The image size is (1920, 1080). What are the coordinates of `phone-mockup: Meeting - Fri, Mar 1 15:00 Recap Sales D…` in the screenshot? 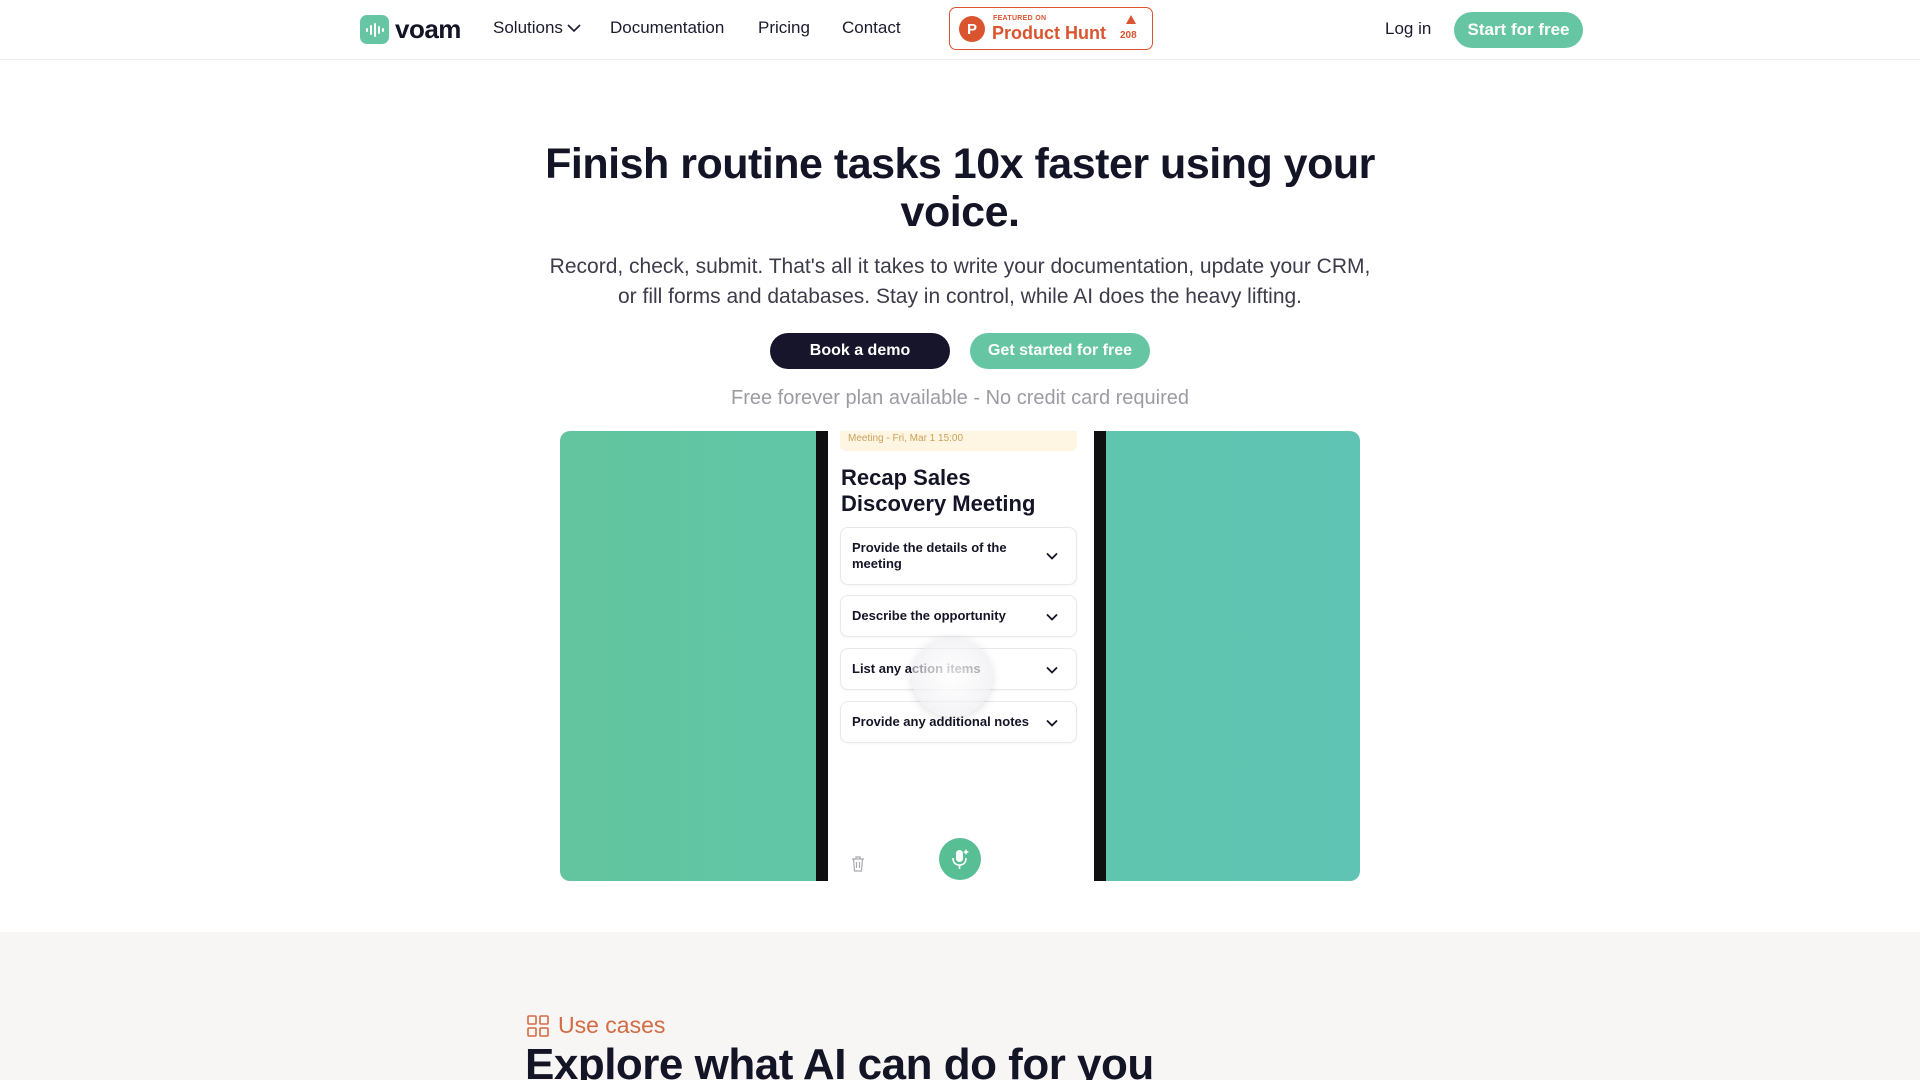 It's located at (961, 656).